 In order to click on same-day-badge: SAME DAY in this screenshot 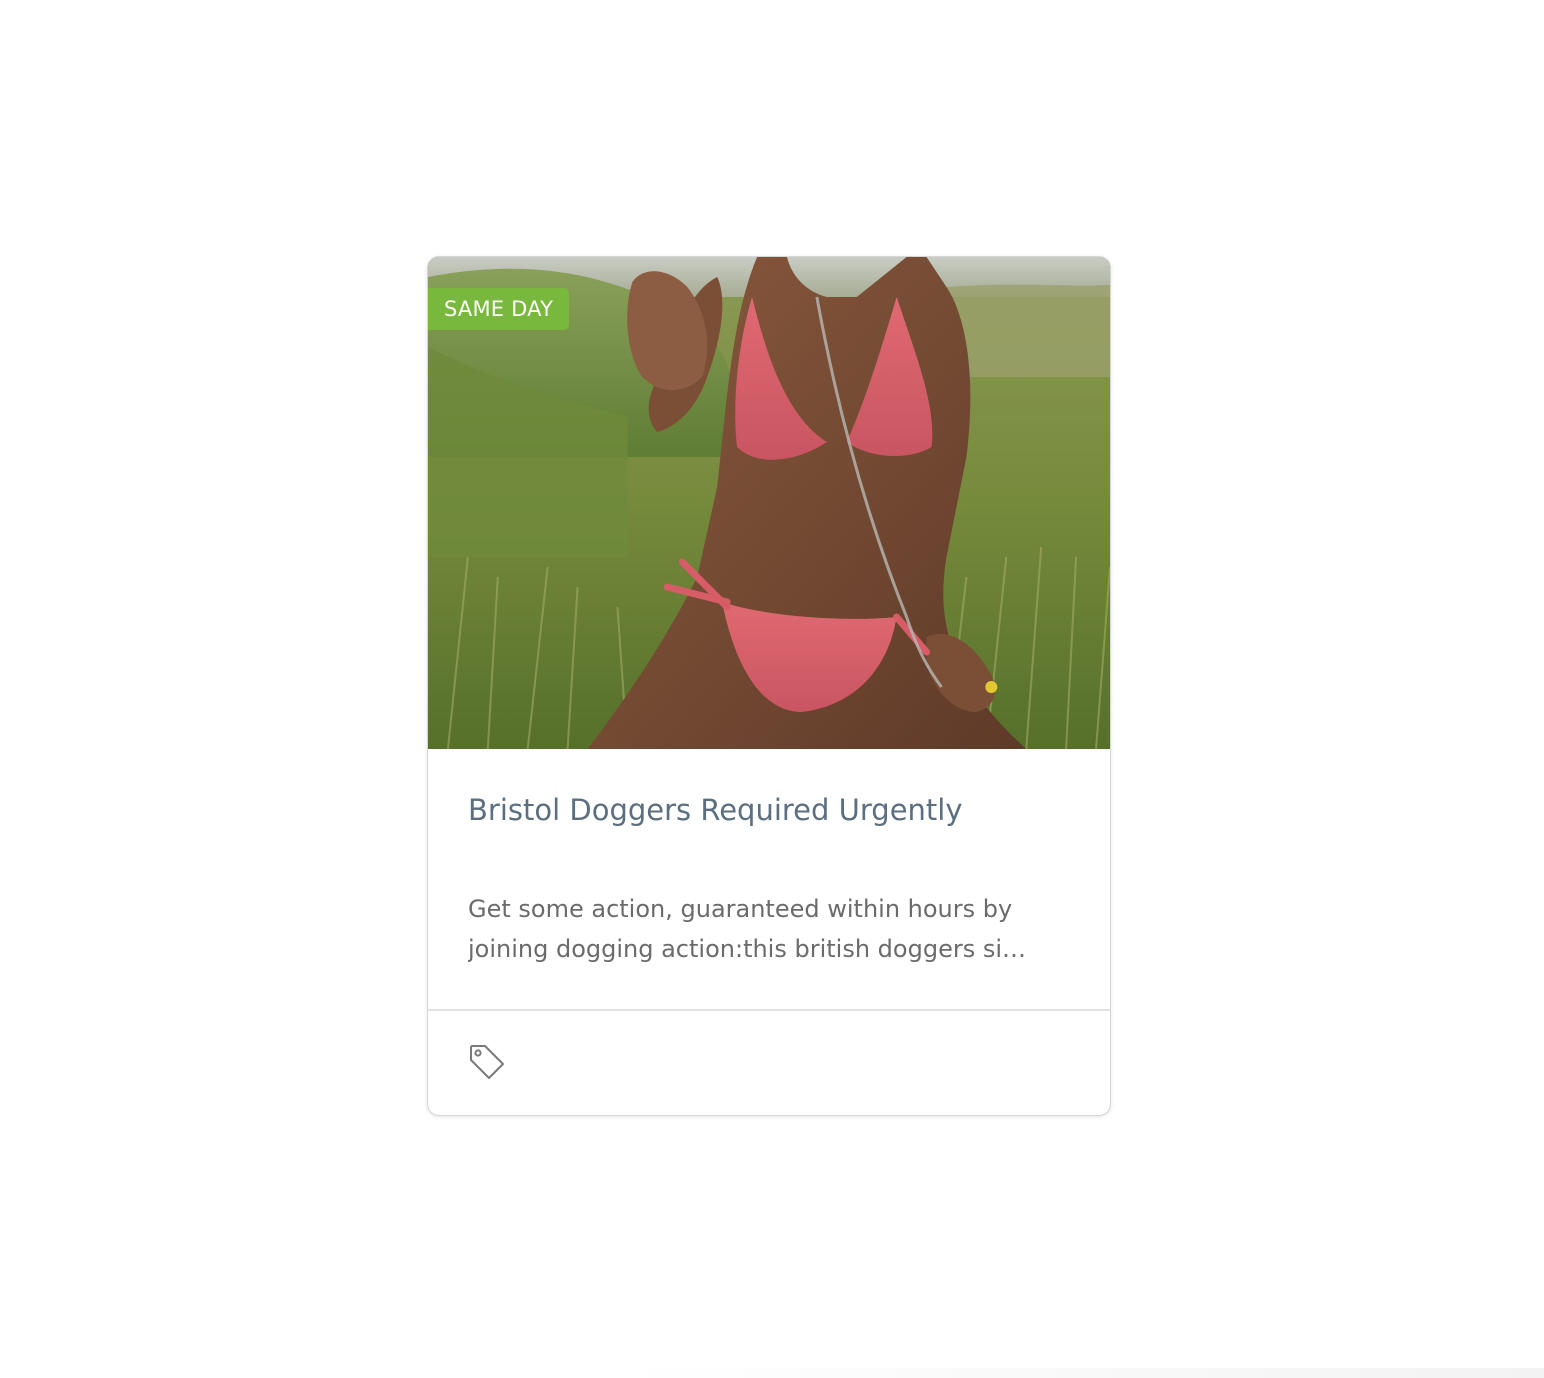, I will do `click(499, 309)`.